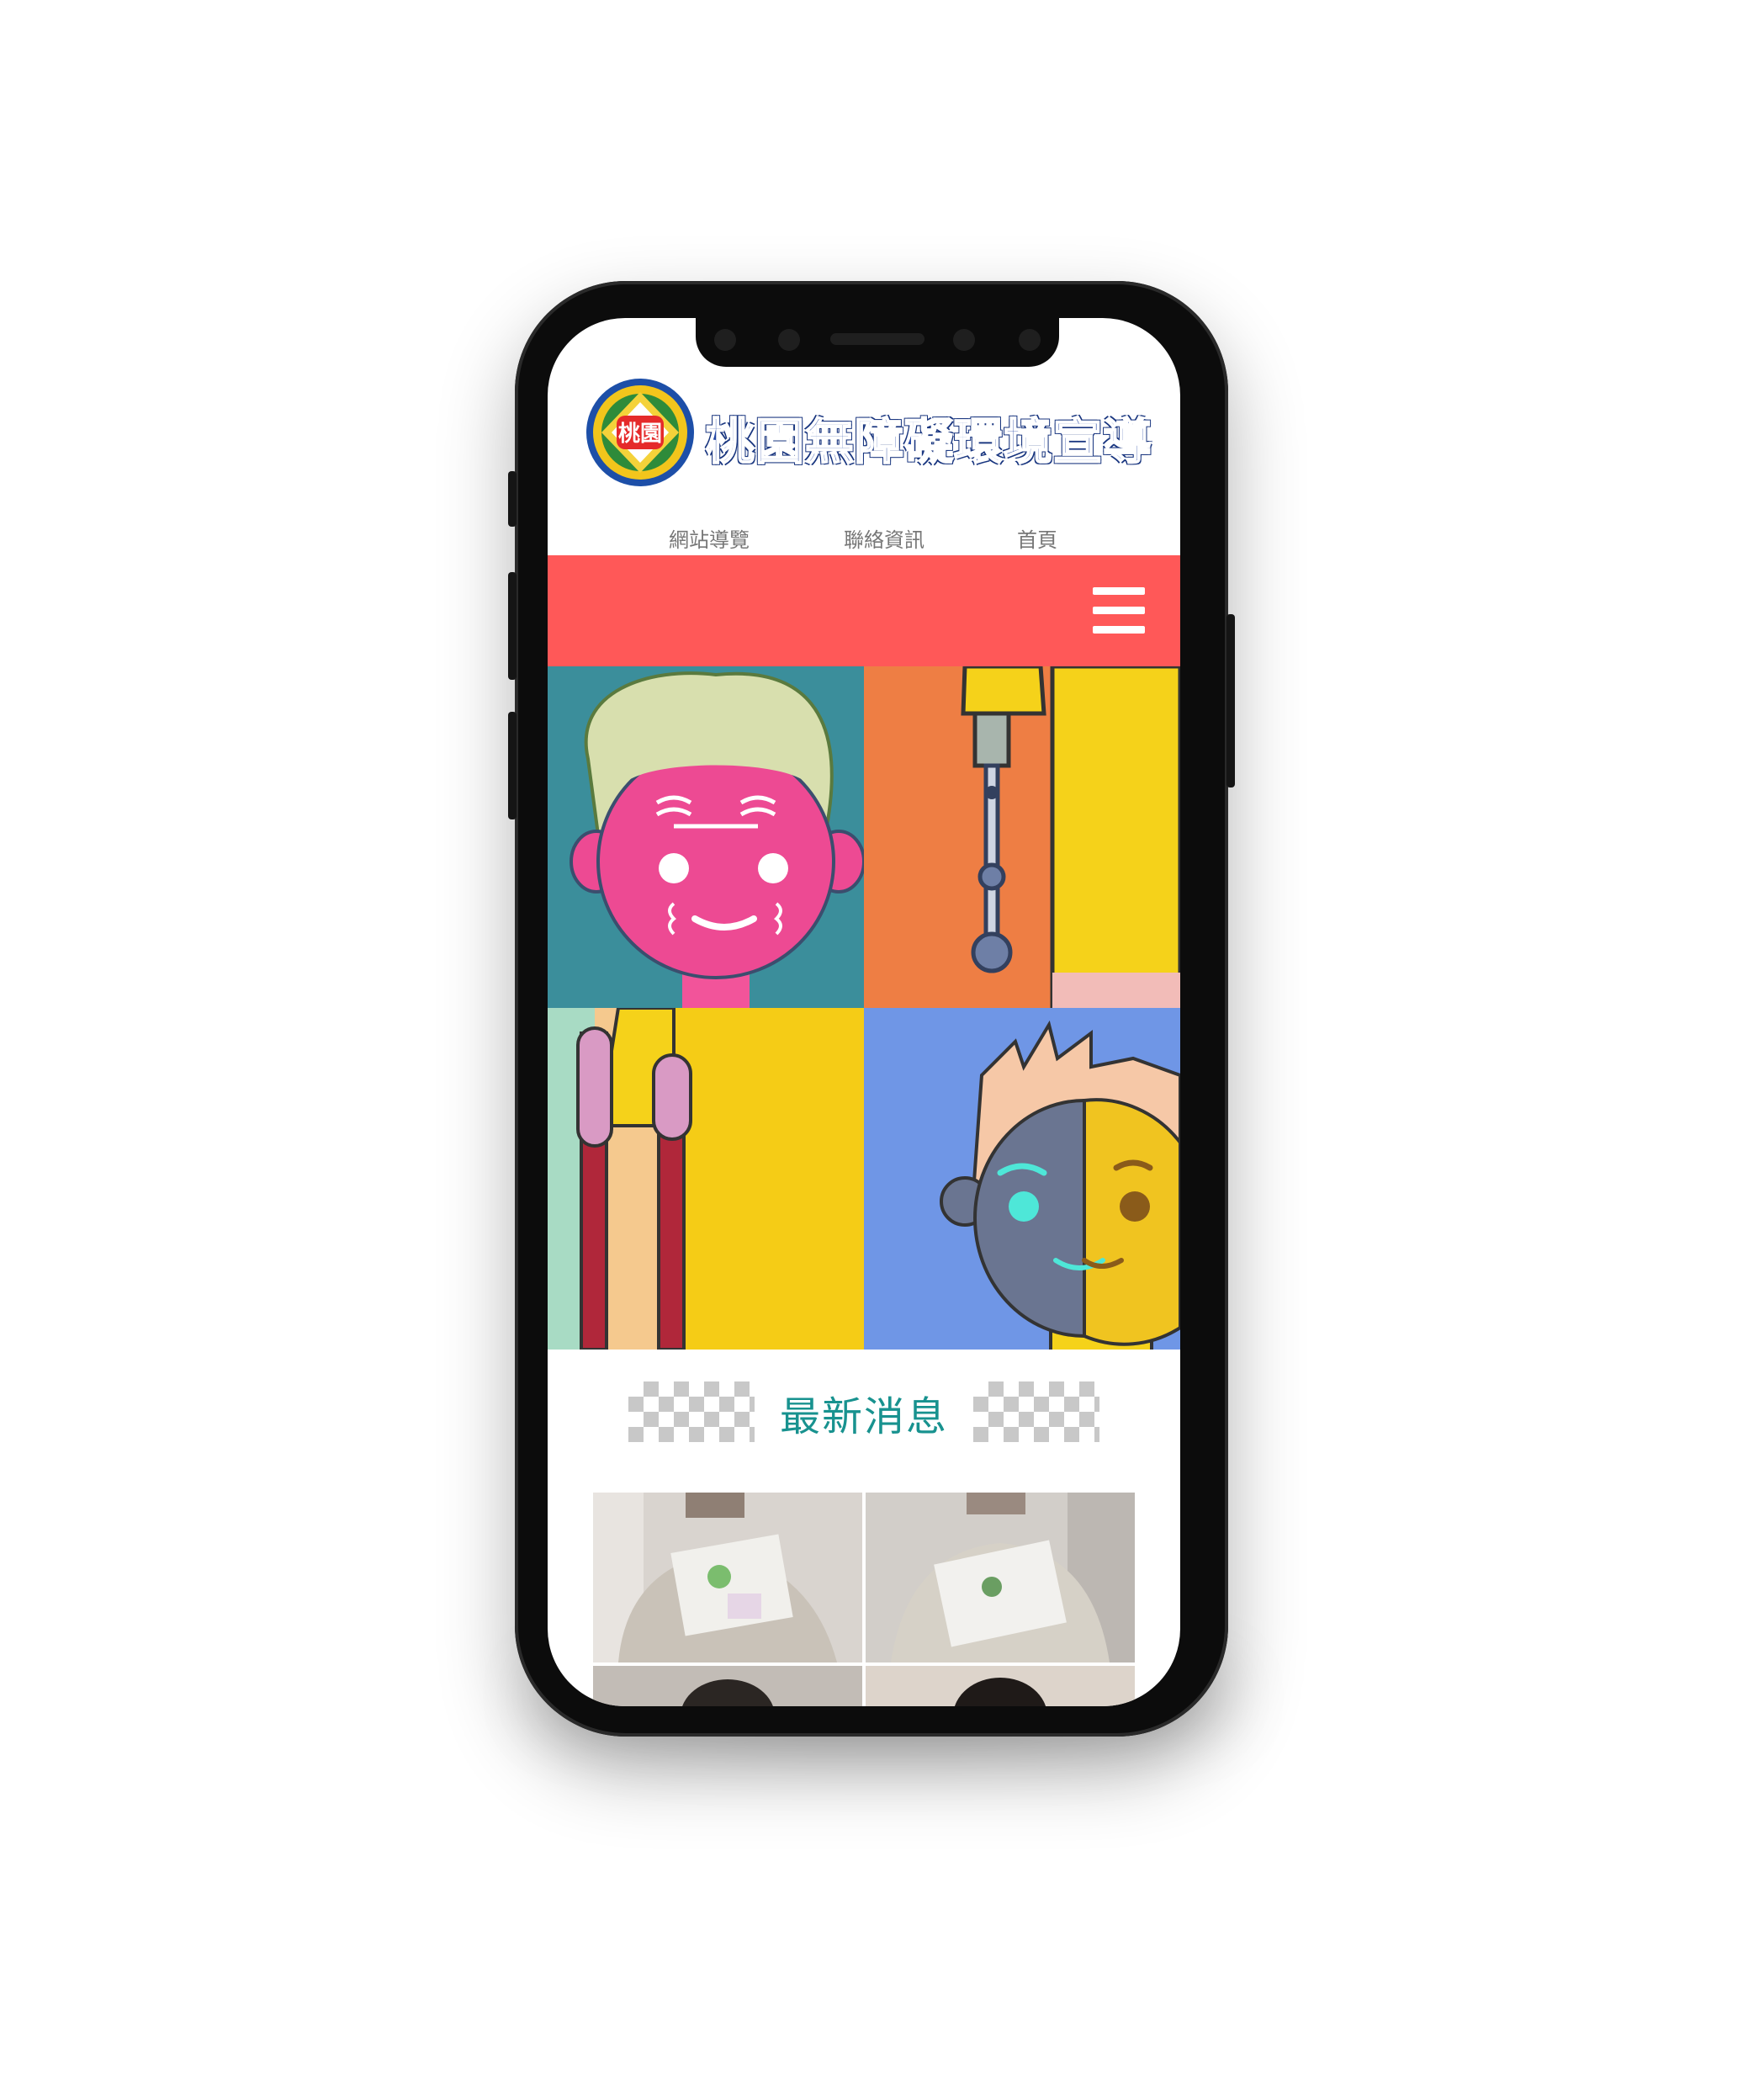 This screenshot has width=1743, height=2100. What do you see at coordinates (864, 610) in the screenshot?
I see `menu-bar` at bounding box center [864, 610].